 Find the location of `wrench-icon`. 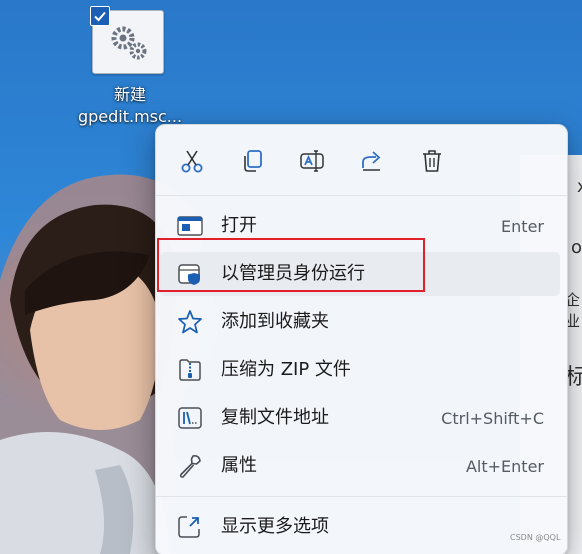

wrench-icon is located at coordinates (190, 466).